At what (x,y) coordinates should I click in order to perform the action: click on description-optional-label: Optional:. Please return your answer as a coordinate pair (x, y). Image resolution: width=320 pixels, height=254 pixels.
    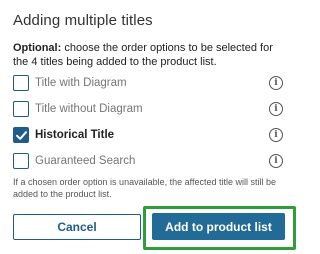
    Looking at the image, I should click on (37, 48).